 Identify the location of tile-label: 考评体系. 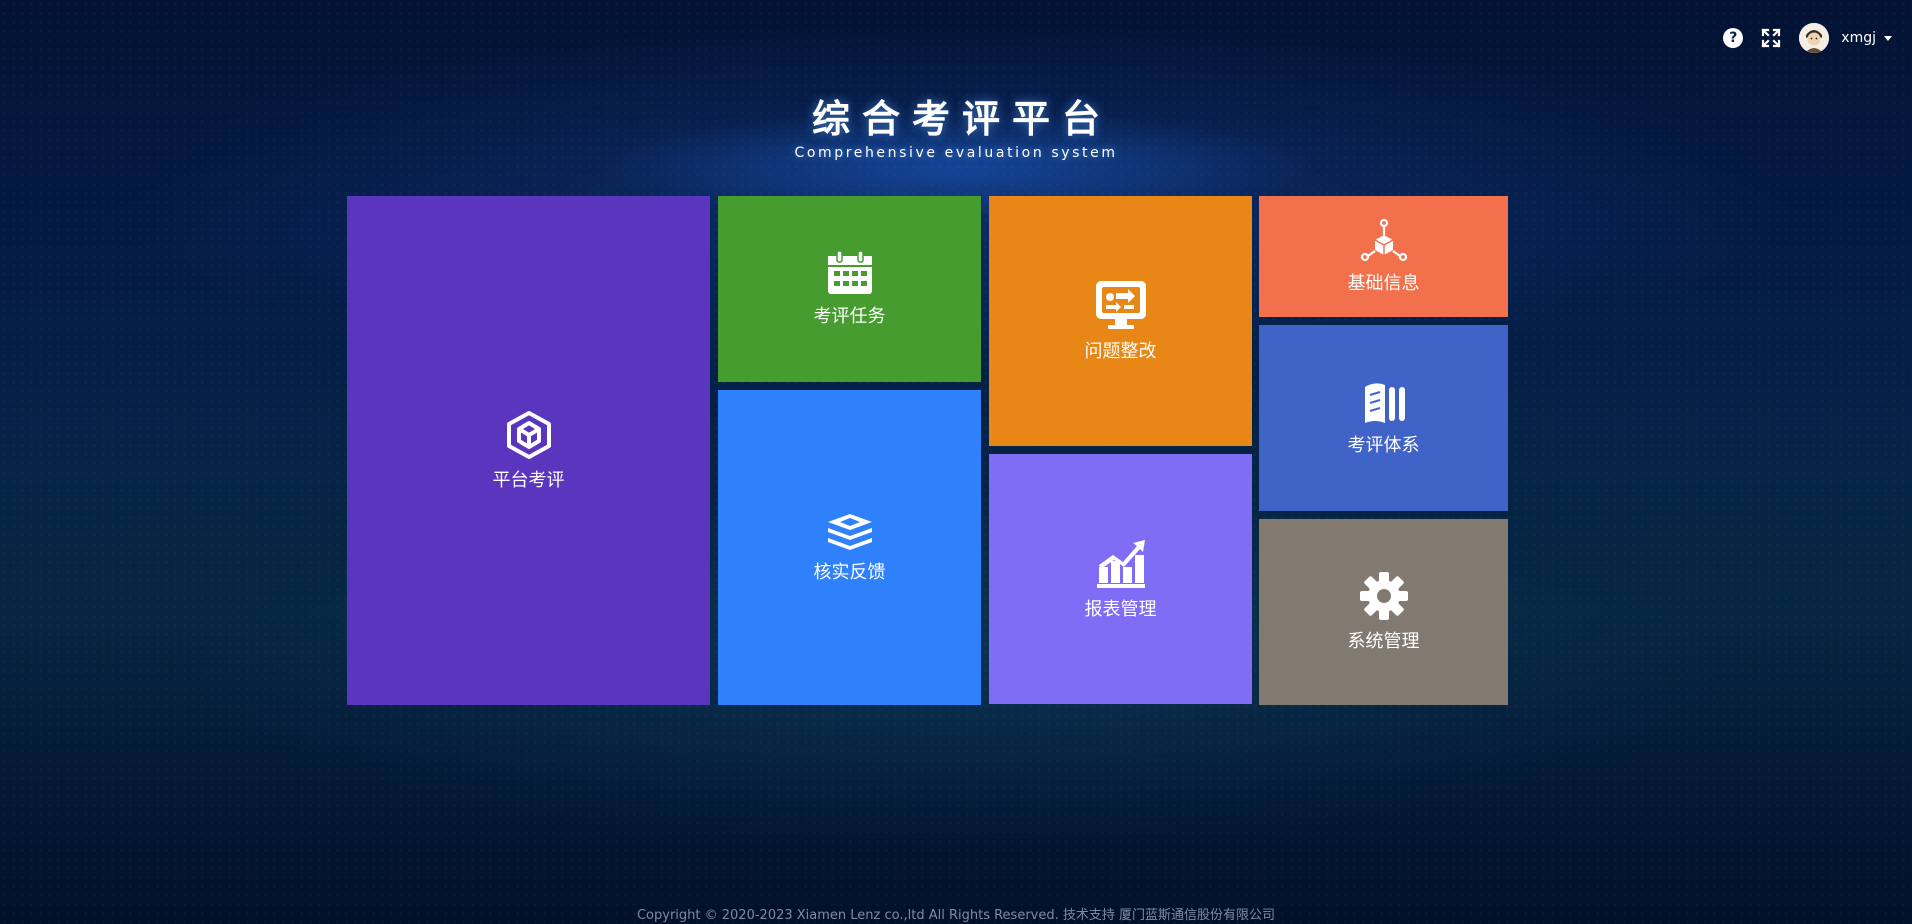
(1383, 445).